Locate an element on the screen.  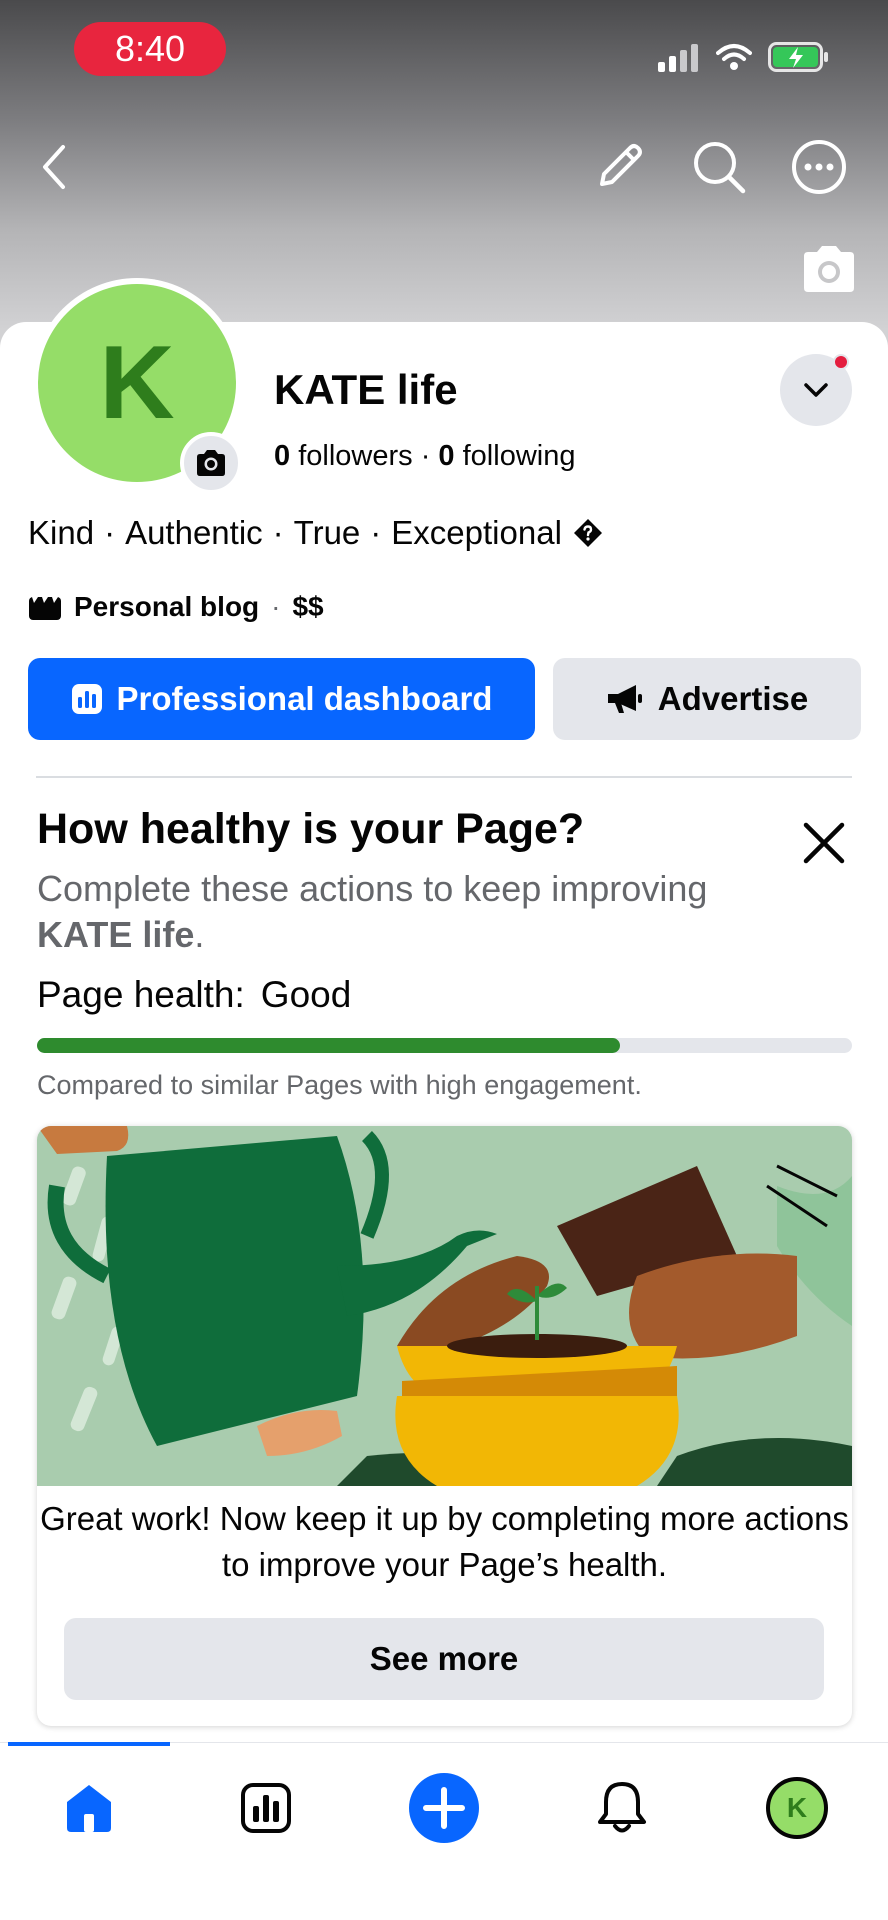
home-icon is located at coordinates (89, 1808).